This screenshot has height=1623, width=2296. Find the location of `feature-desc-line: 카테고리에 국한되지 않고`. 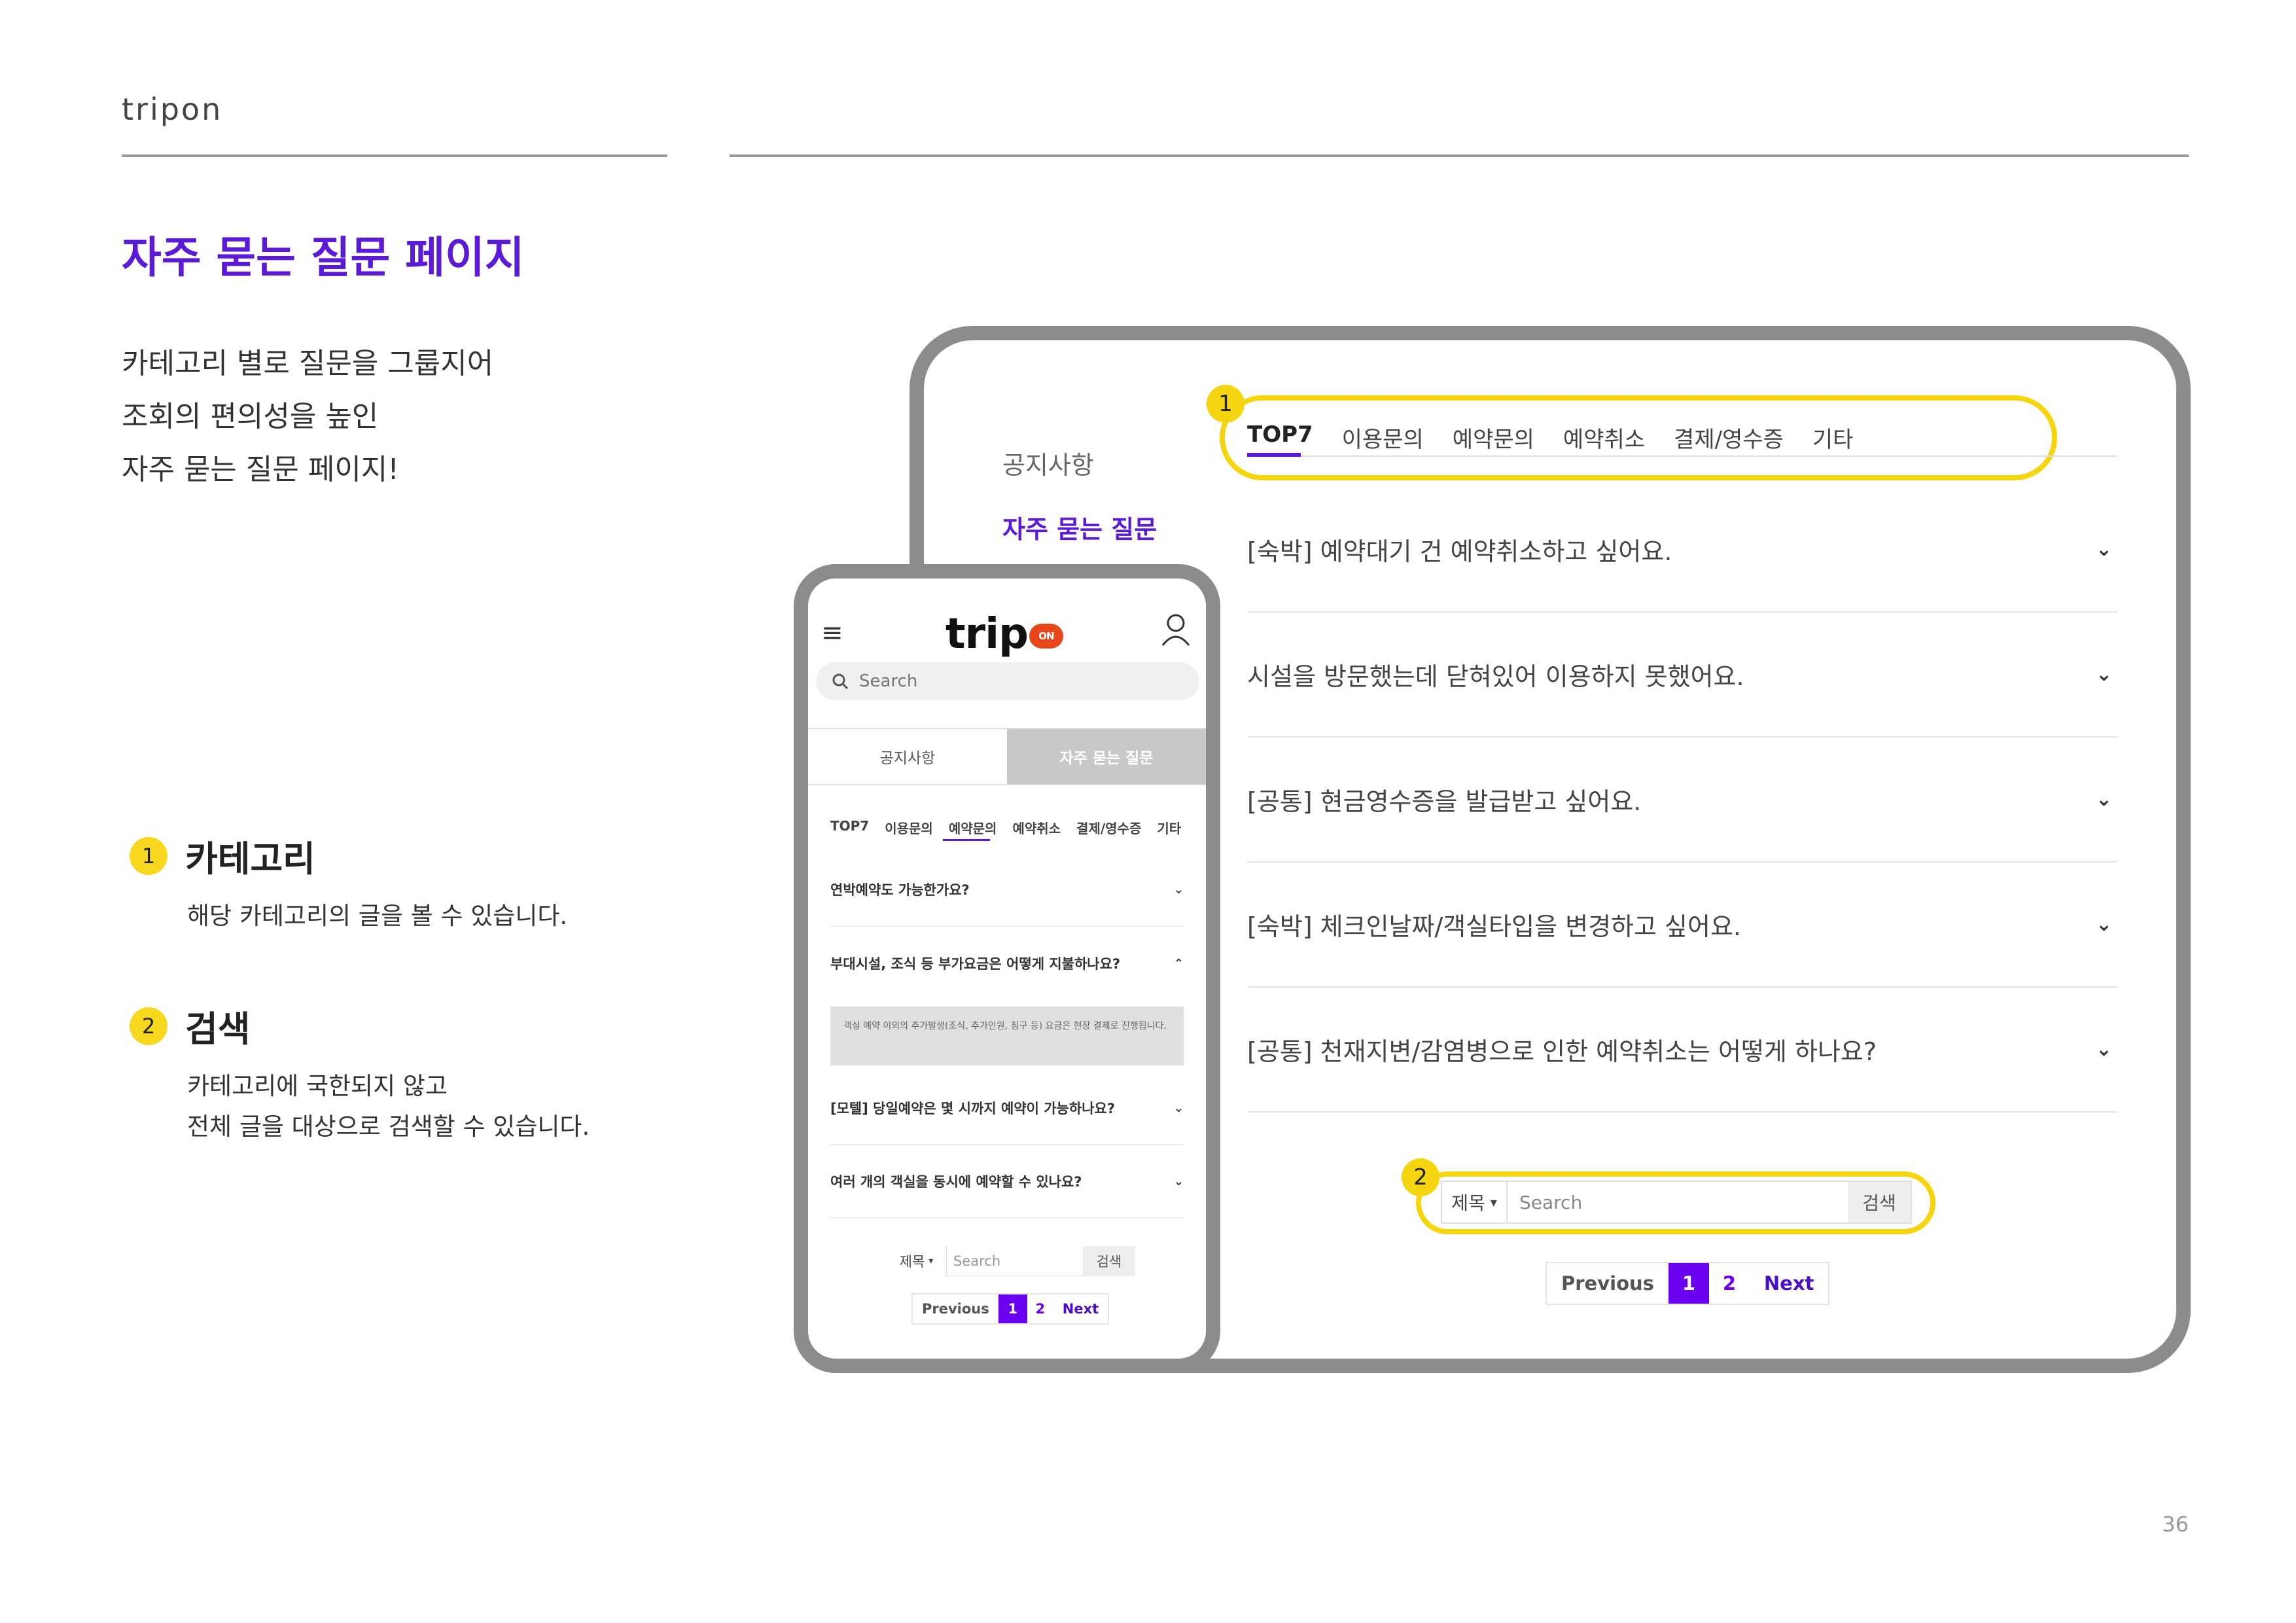

feature-desc-line: 카테고리에 국한되지 않고 is located at coordinates (317, 1086).